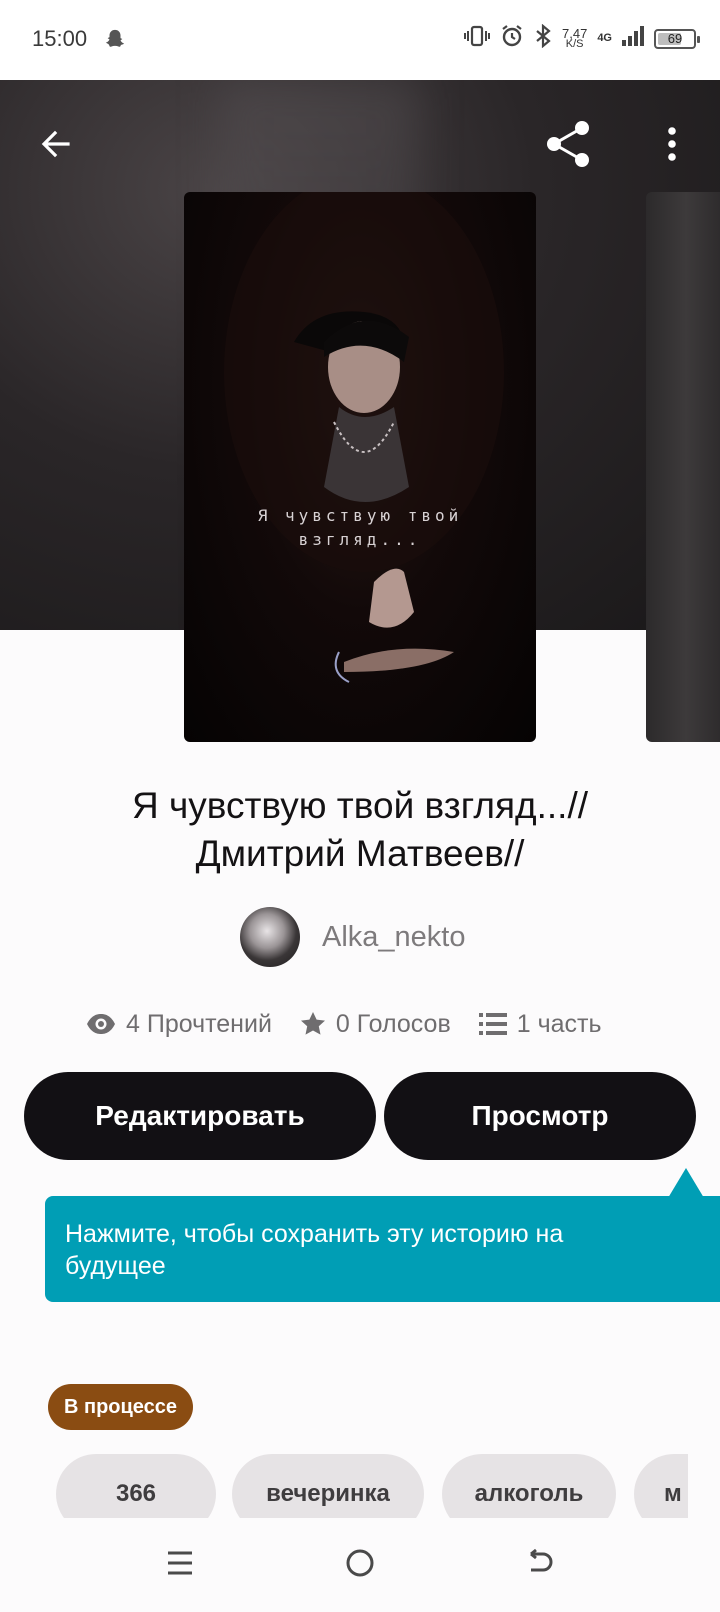 This screenshot has height=1612, width=720. I want to click on cover-text-line1: Я чувствую твой, so click(360, 515).